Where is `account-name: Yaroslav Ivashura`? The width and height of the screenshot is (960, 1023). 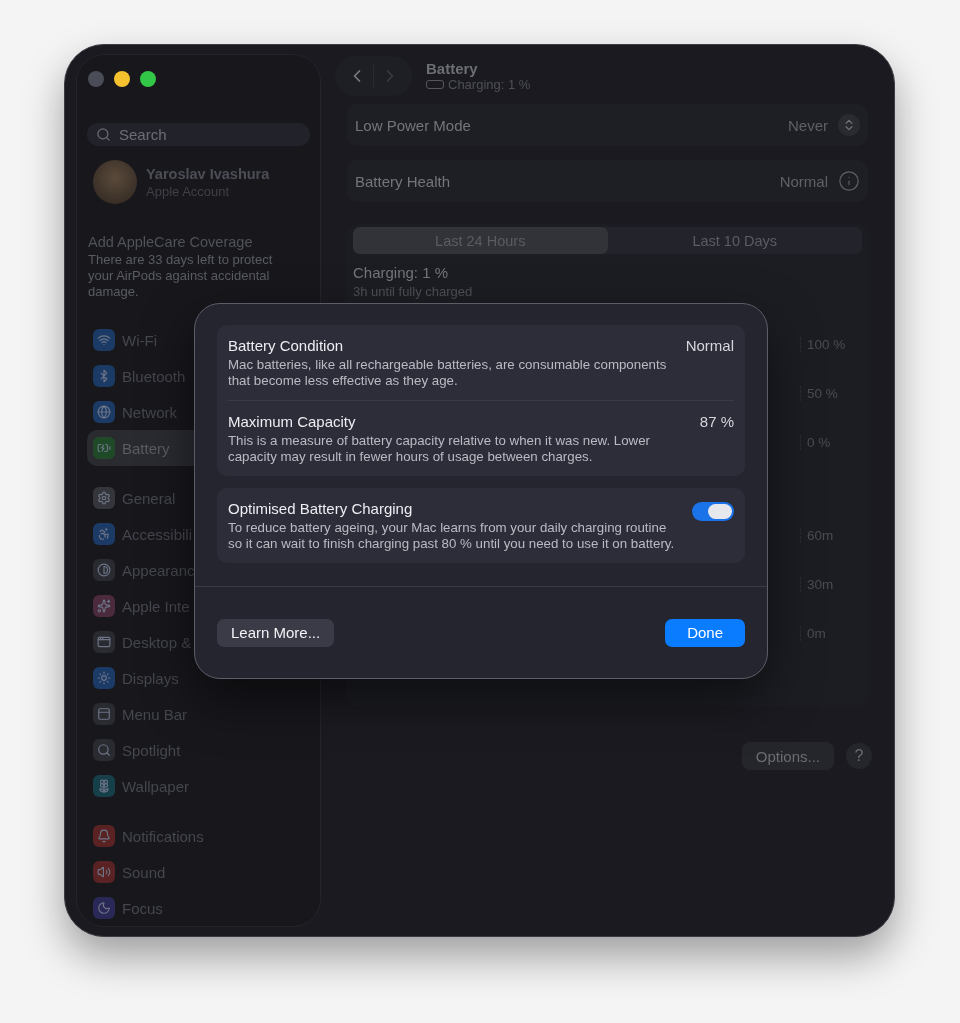 account-name: Yaroslav Ivashura is located at coordinates (208, 173).